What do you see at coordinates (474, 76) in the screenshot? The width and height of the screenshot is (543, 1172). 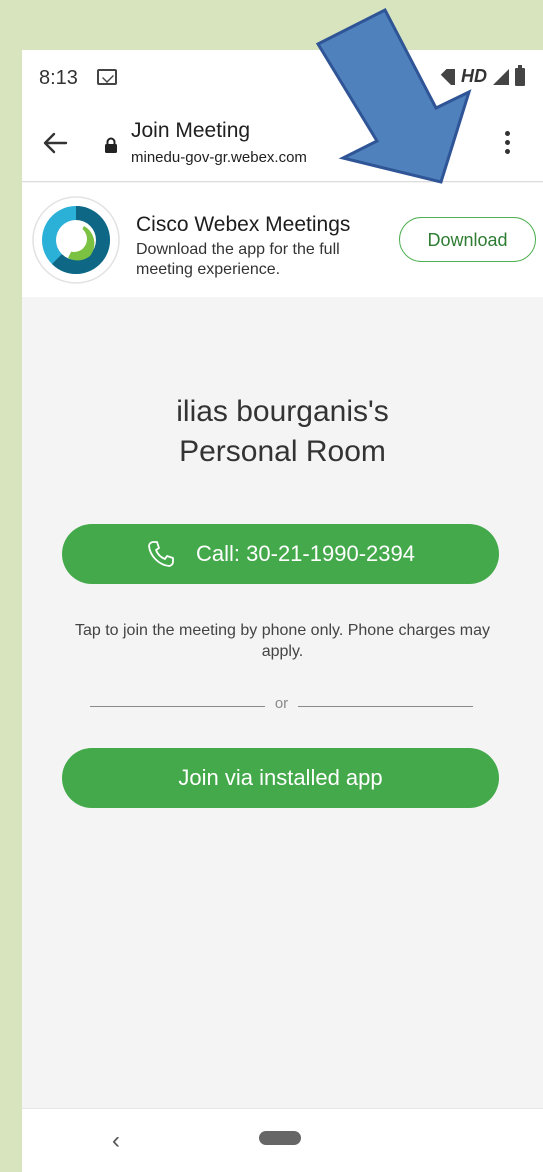 I see `hd-badge: HD` at bounding box center [474, 76].